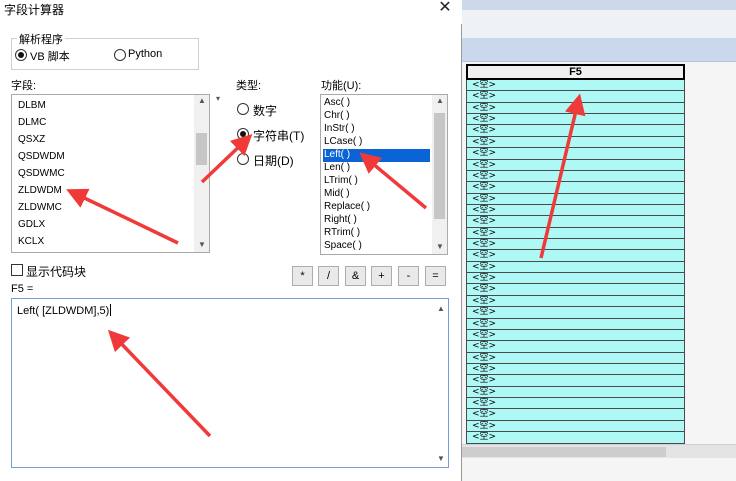 Image resolution: width=736 pixels, height=481 pixels. I want to click on parser-vbscript-label: VB 脚本, so click(50, 56).